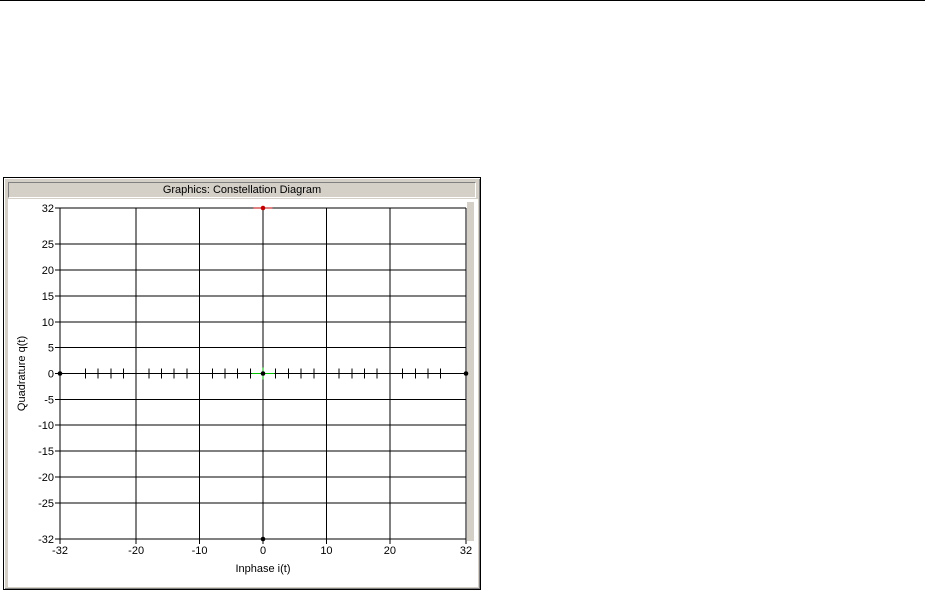 The image size is (925, 591). What do you see at coordinates (48, 297) in the screenshot?
I see `y-tick-label: 15` at bounding box center [48, 297].